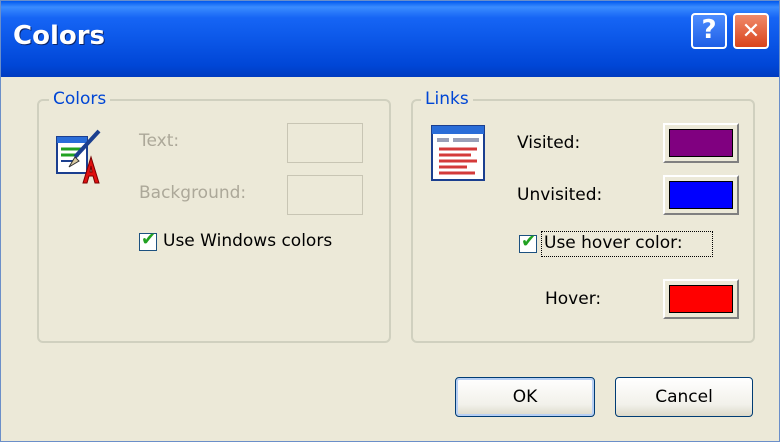 Image resolution: width=780 pixels, height=442 pixels. What do you see at coordinates (684, 397) in the screenshot?
I see `cancel-button: Cancel` at bounding box center [684, 397].